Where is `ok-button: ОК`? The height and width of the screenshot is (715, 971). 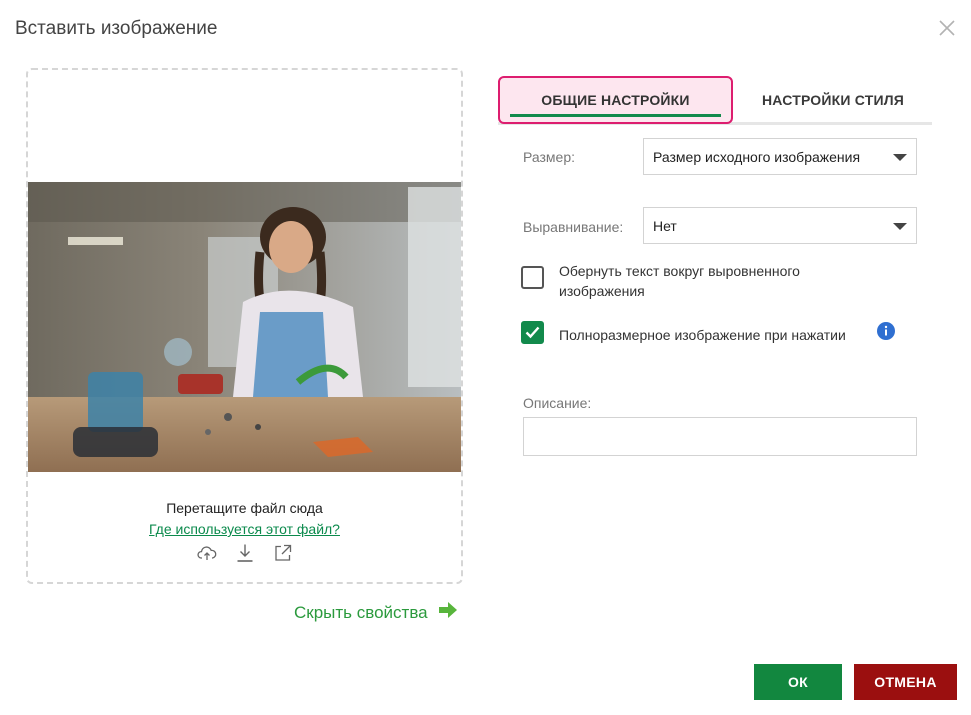
ok-button: ОК is located at coordinates (798, 682).